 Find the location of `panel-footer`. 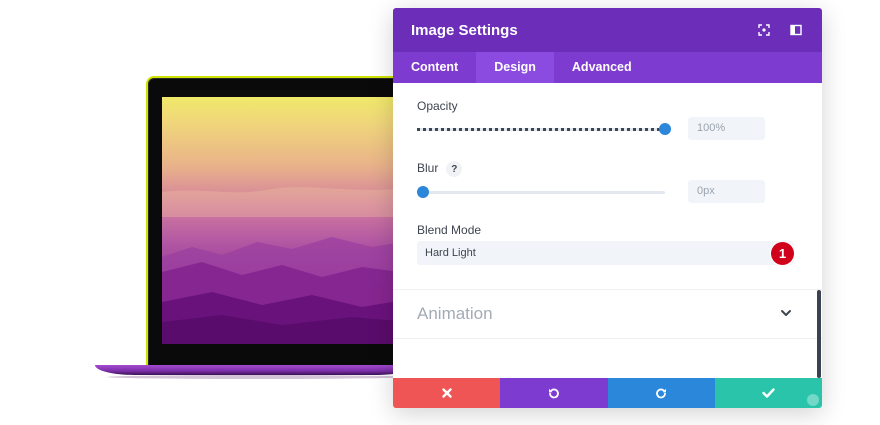

panel-footer is located at coordinates (607, 393).